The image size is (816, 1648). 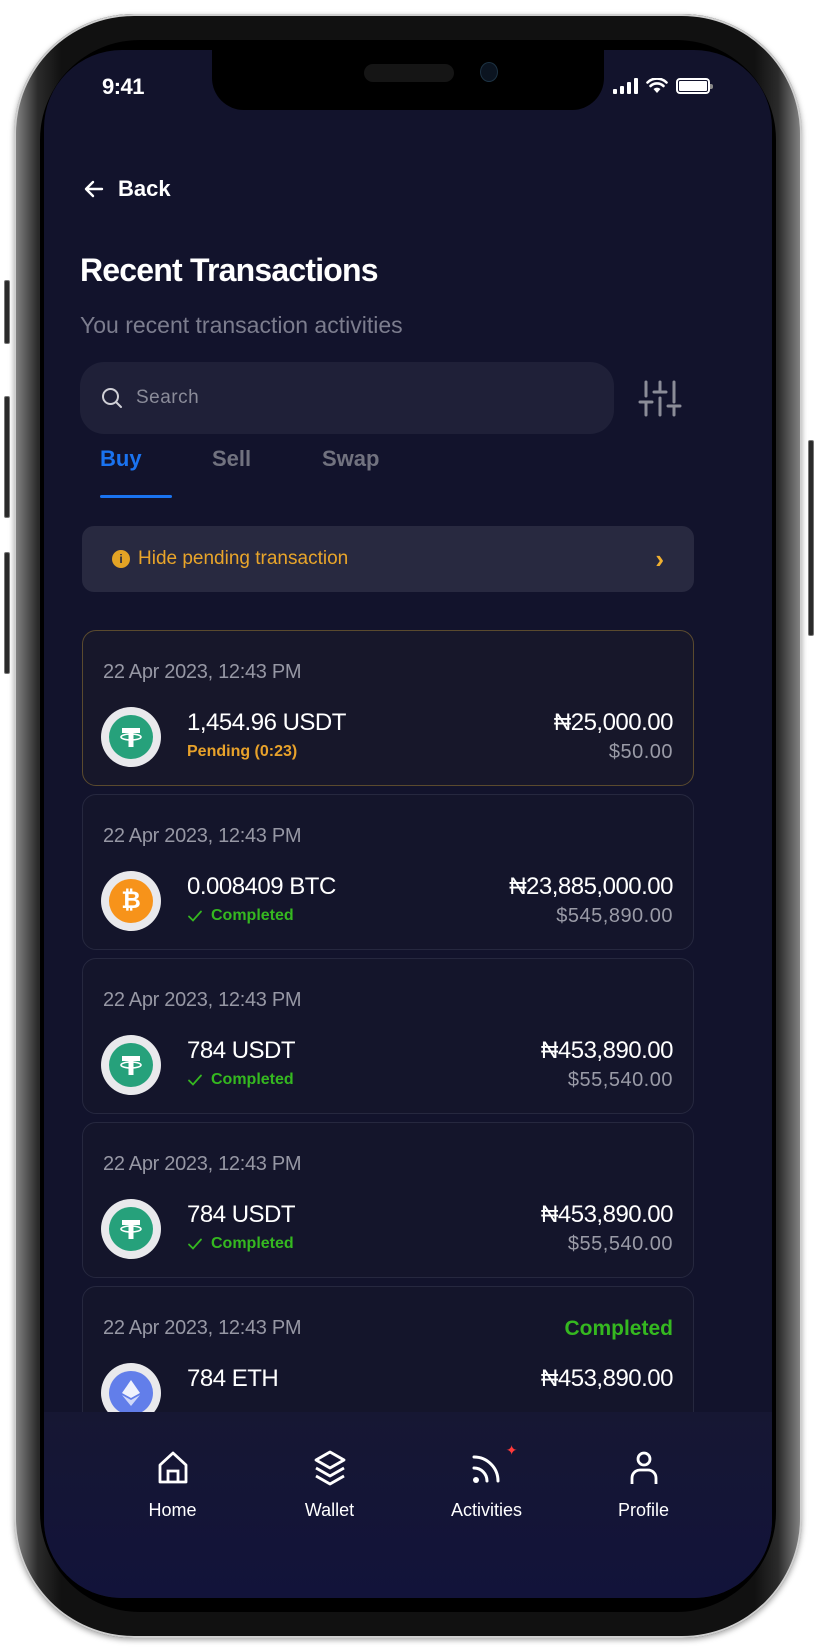 I want to click on crypto-amount: 0.008409 BTC, so click(x=261, y=886).